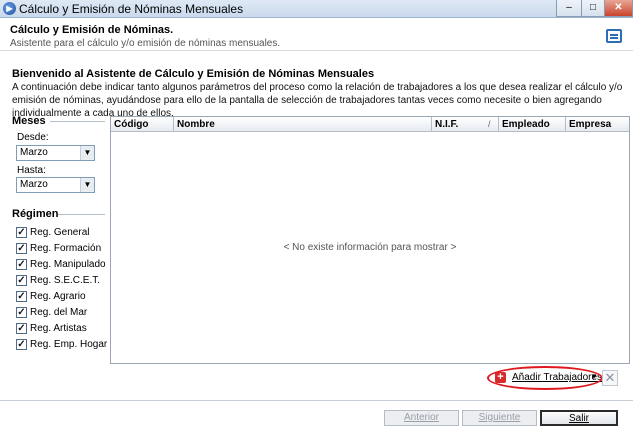 The width and height of the screenshot is (633, 426). I want to click on app-icon: ▶, so click(9, 8).